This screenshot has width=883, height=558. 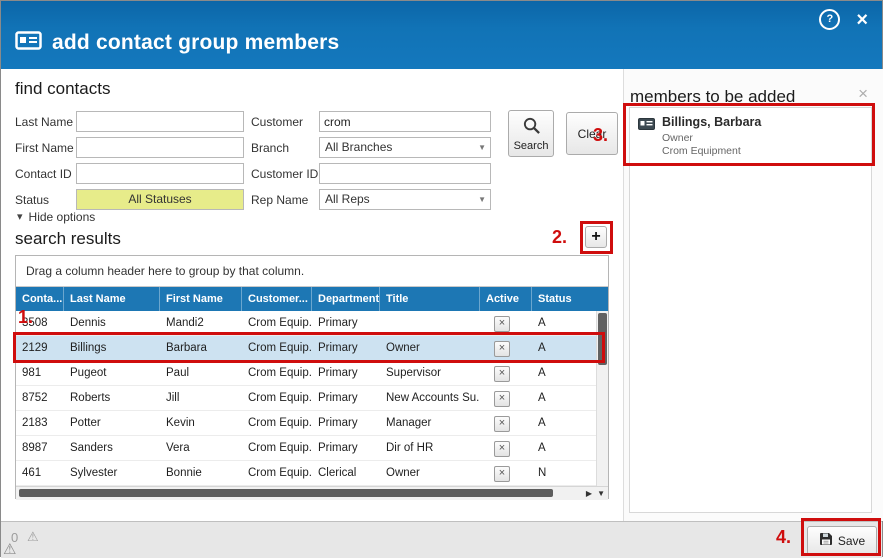 I want to click on first-name-input, so click(x=160, y=147).